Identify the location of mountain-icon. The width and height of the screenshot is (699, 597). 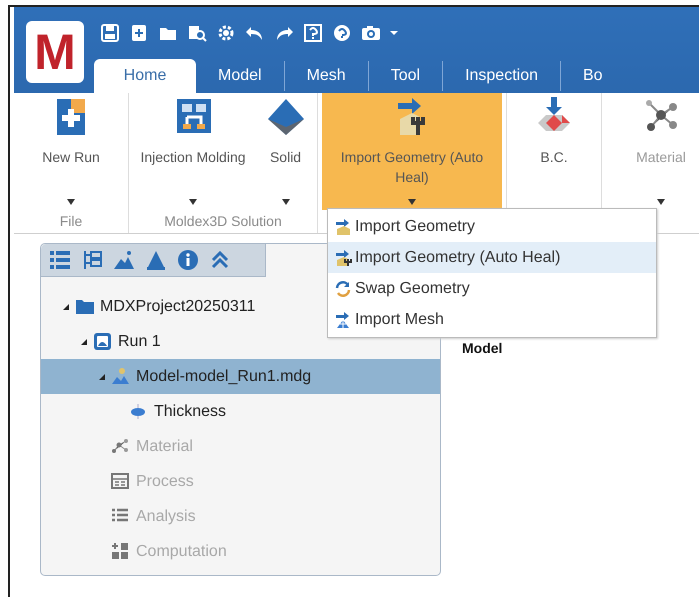
(124, 260).